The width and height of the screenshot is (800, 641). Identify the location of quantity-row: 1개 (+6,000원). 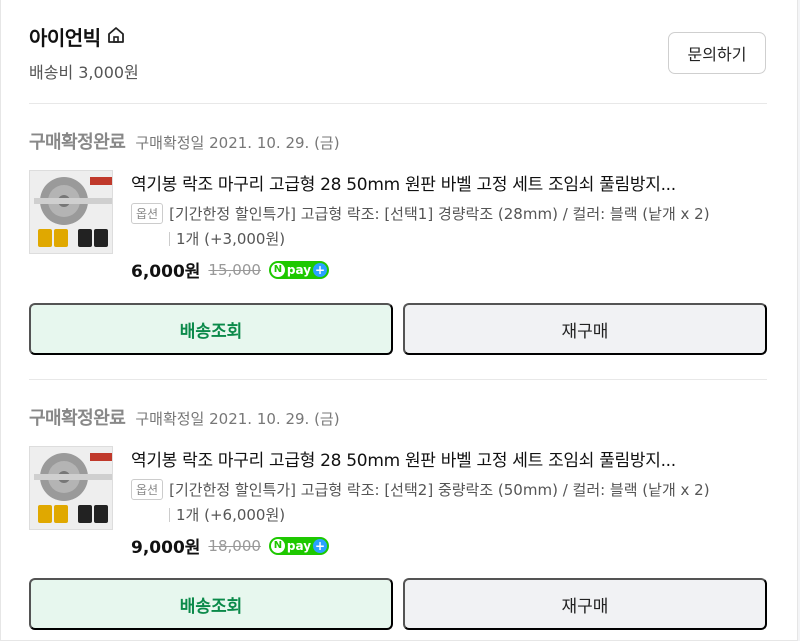
(449, 514).